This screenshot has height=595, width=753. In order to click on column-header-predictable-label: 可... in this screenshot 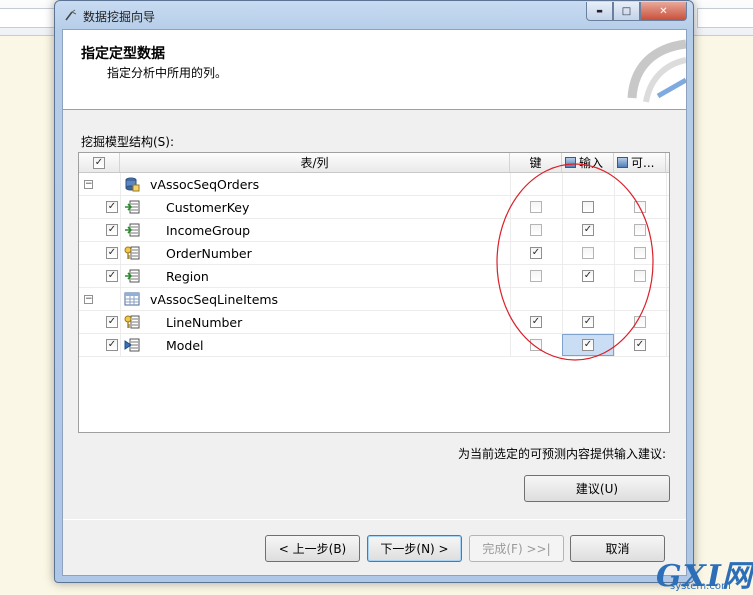, I will do `click(643, 163)`.